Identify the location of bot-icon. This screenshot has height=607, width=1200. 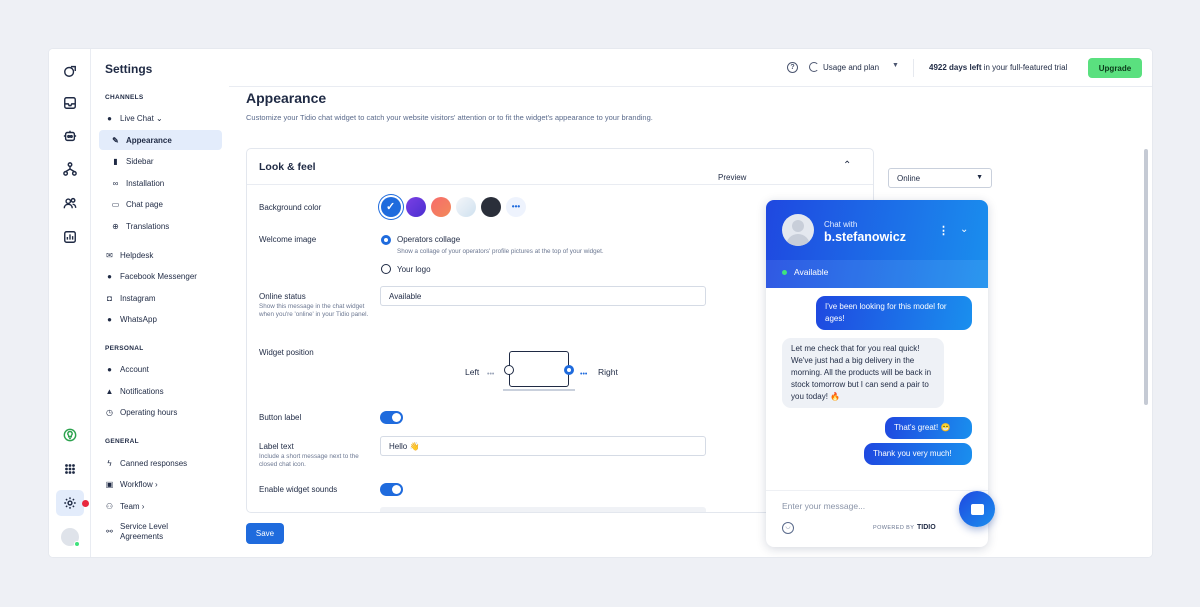
(70, 136).